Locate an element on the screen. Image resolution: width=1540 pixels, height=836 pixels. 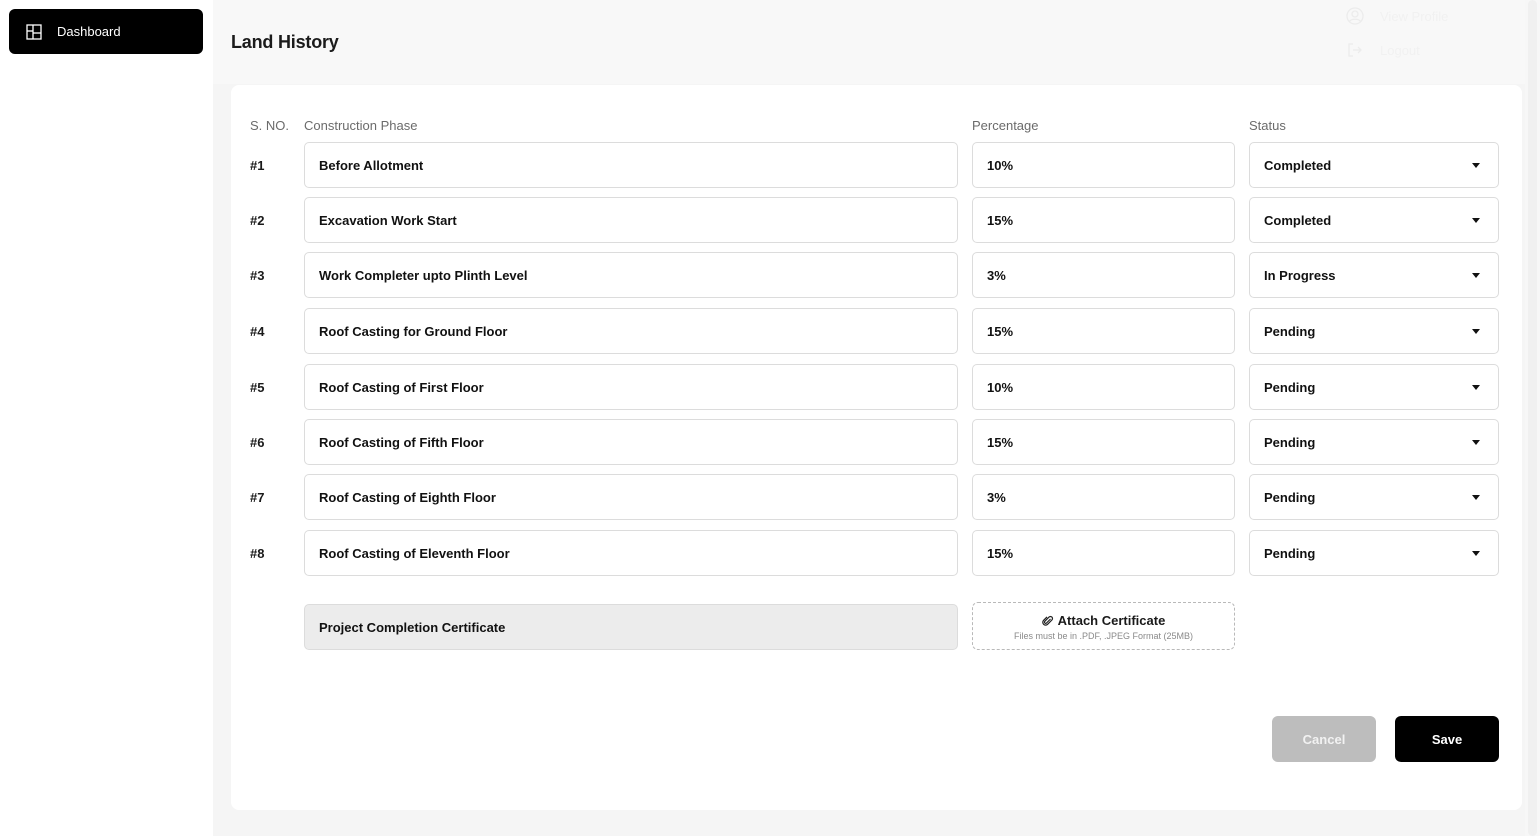
attach-certificate-text: Attach Certificate is located at coordinates (1111, 620).